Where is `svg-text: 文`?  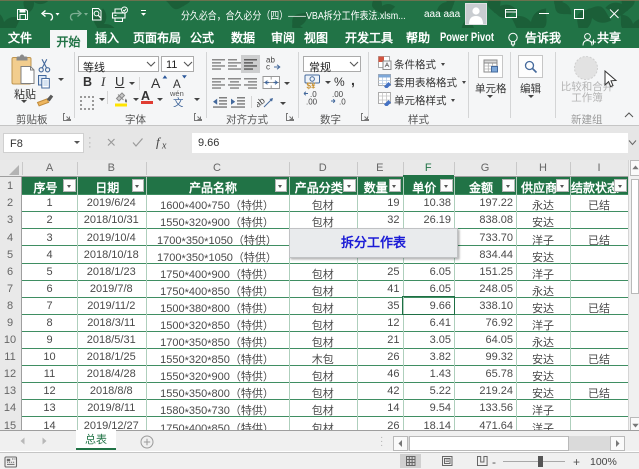
svg-text: 文 is located at coordinates (178, 101).